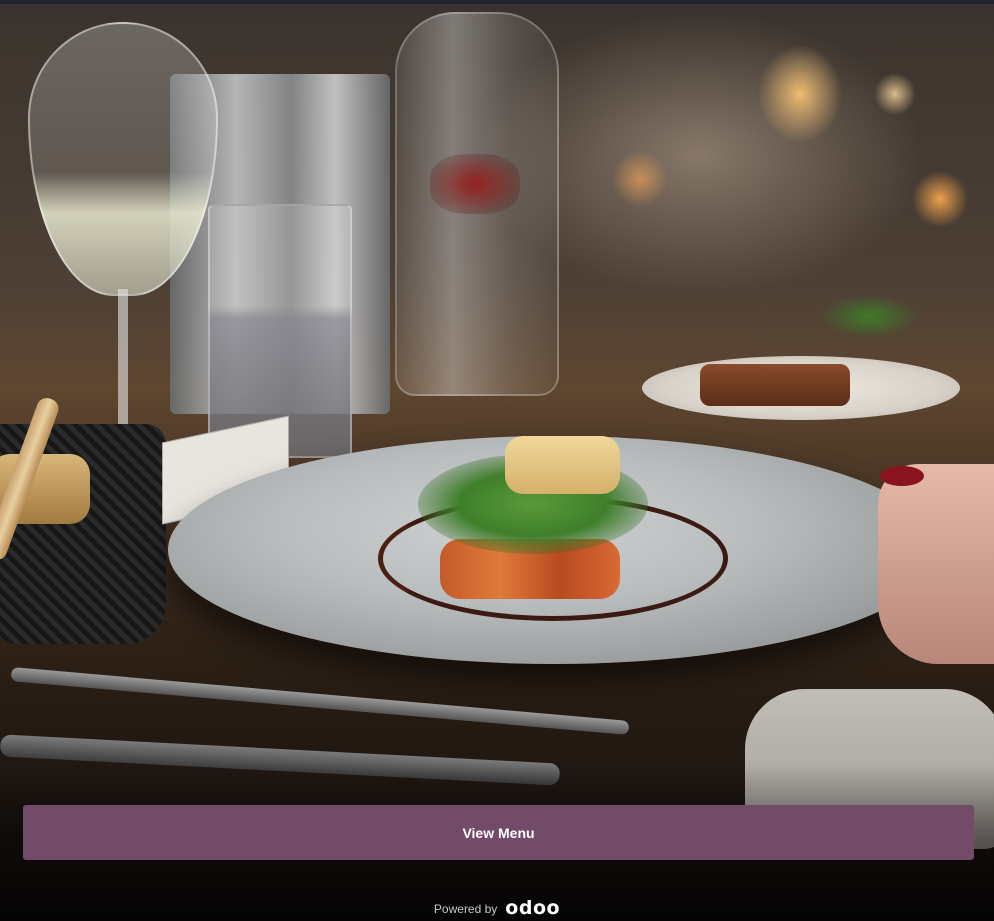 This screenshot has height=921, width=994. I want to click on side-garnish, so click(870, 316).